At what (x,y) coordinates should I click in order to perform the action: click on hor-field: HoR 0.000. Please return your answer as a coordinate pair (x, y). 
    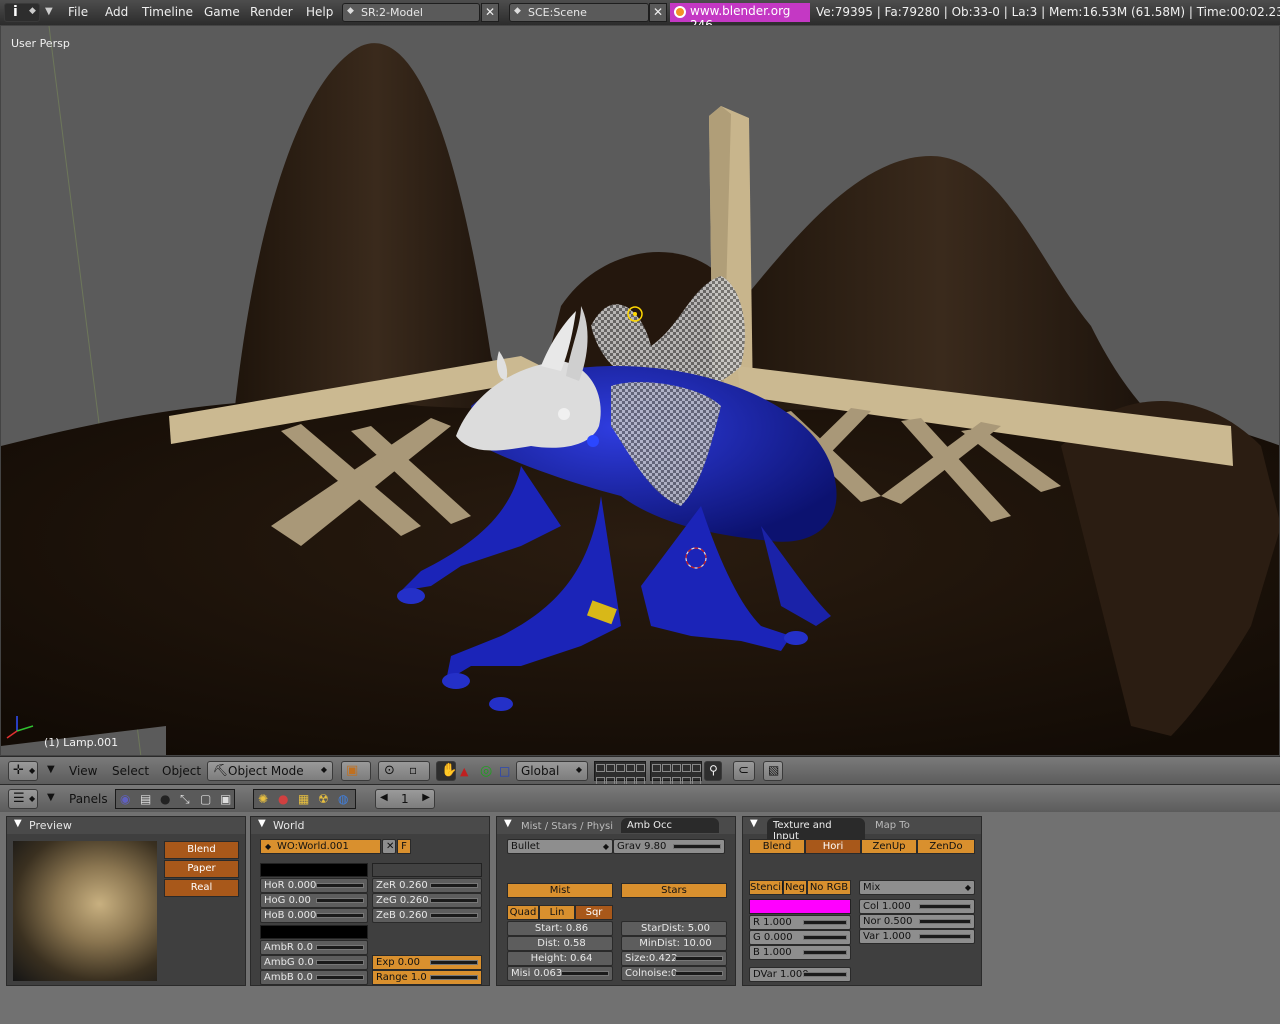
    Looking at the image, I should click on (314, 885).